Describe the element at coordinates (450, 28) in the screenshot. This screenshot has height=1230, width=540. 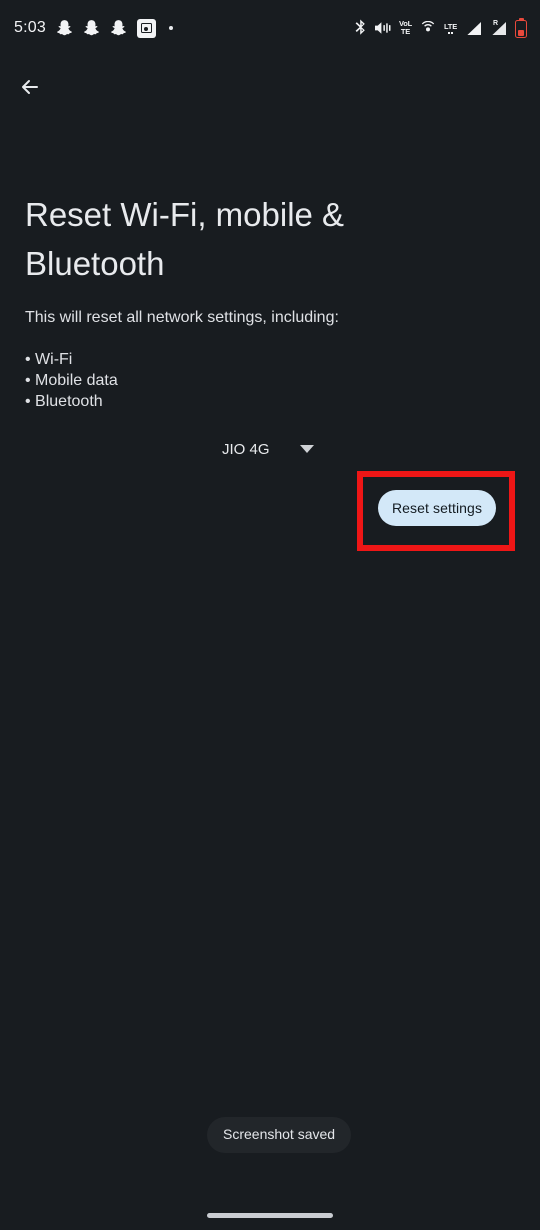
I see `lte-signal-icon: LTE` at that location.